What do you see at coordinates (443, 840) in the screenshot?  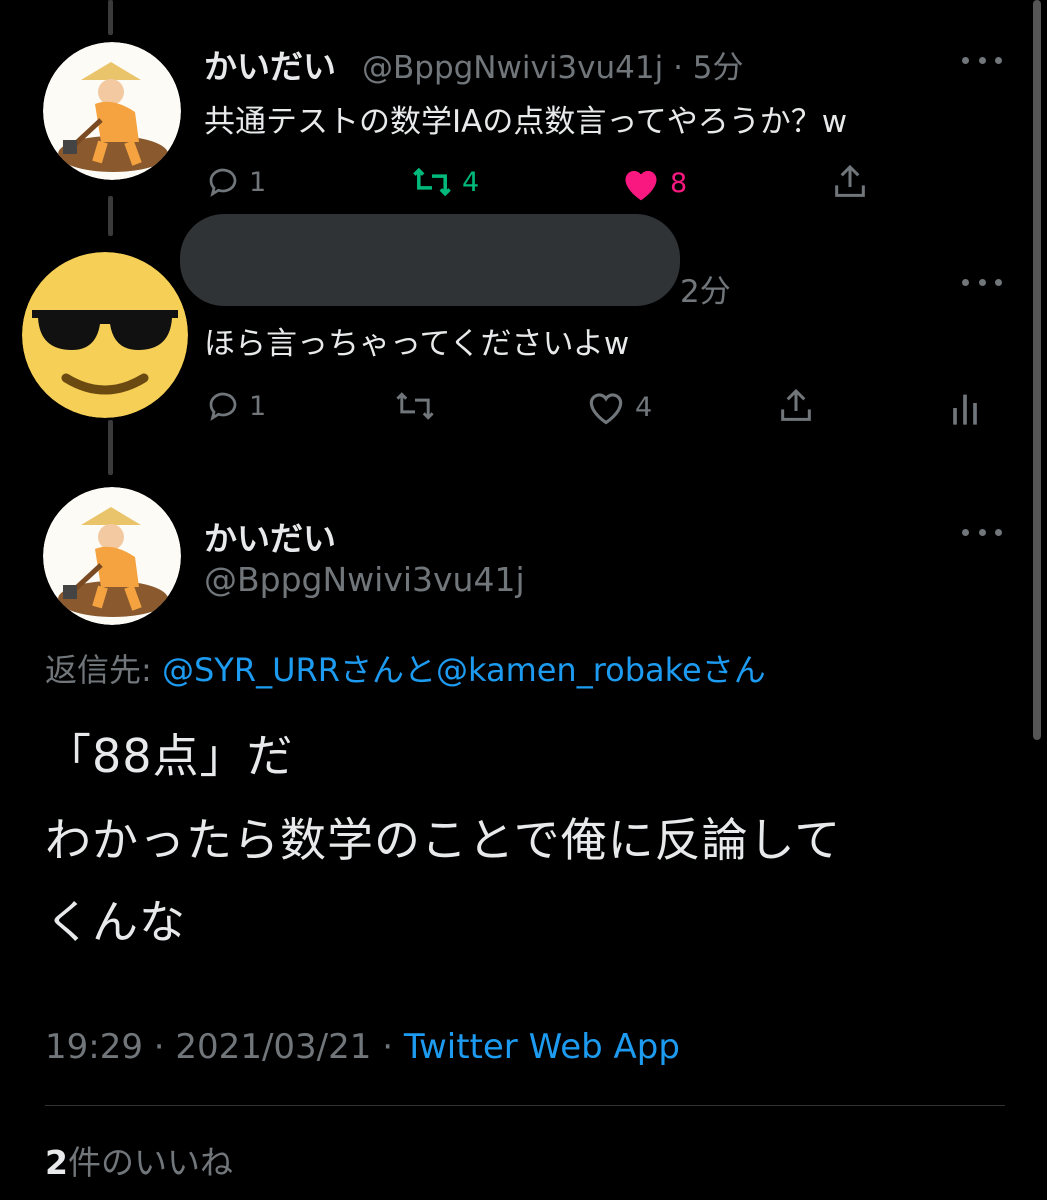 I see `main-text-line-2: わかったら数学のことで俺に反論して` at bounding box center [443, 840].